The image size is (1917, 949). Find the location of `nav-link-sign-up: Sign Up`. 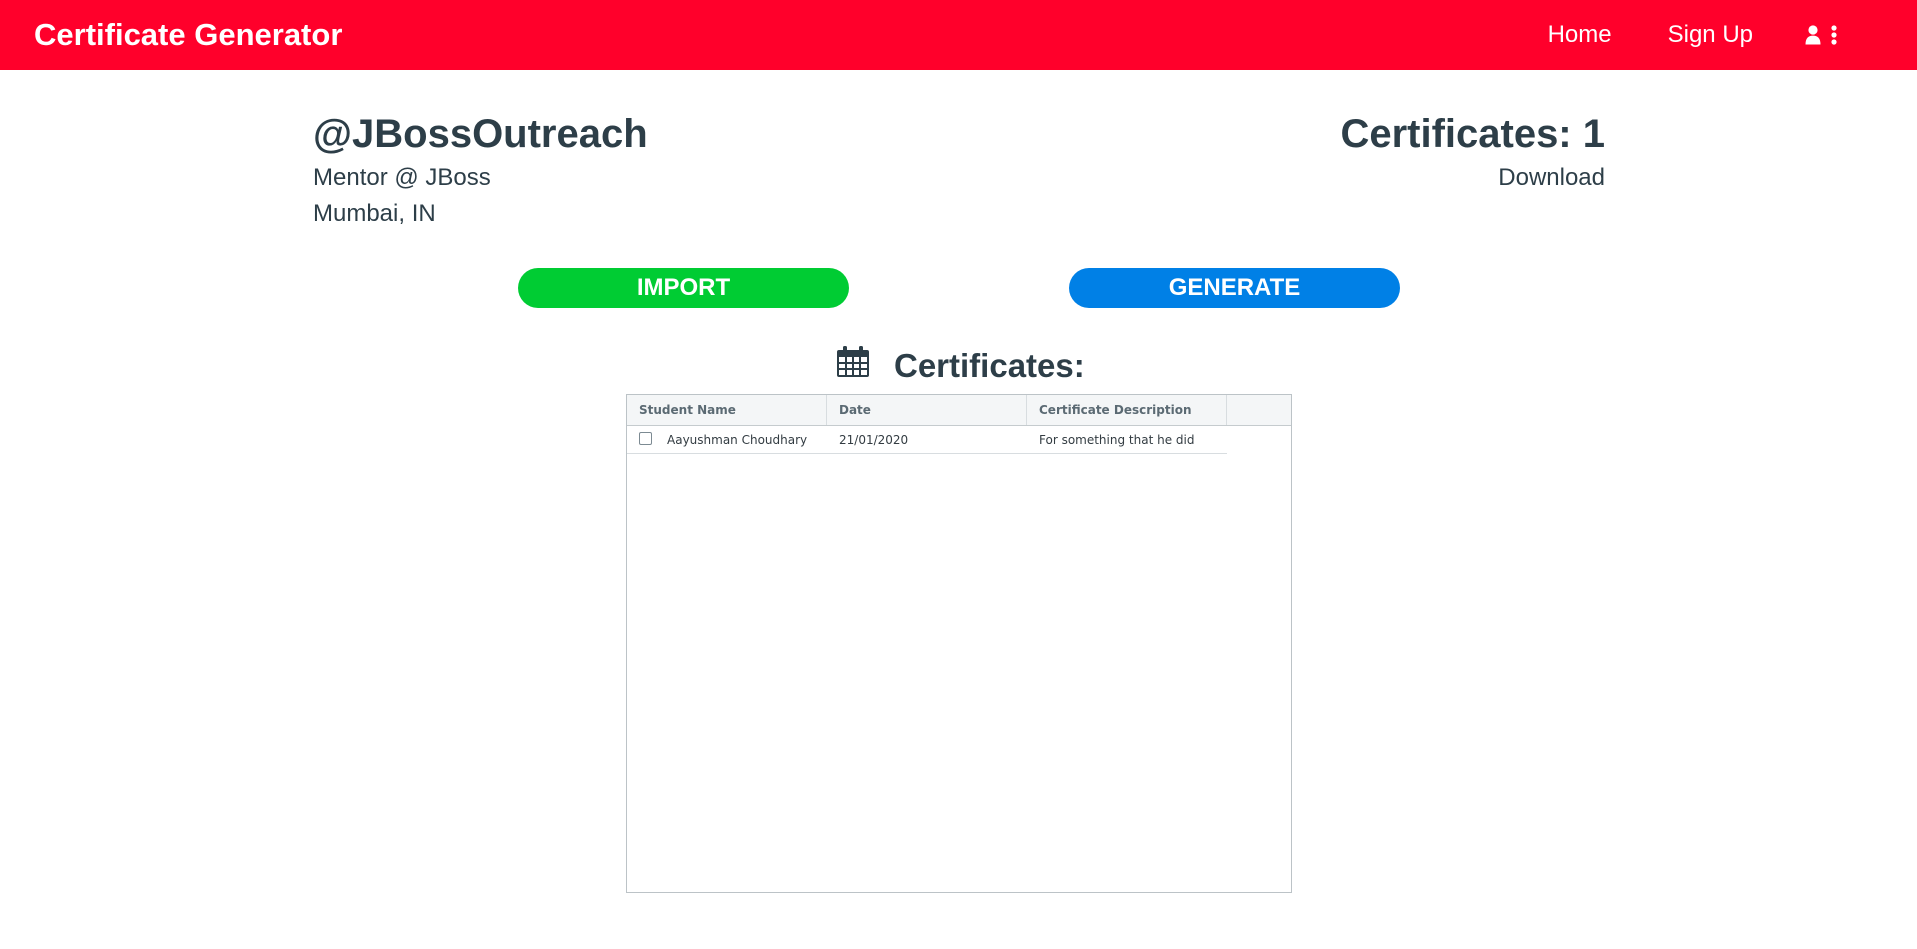

nav-link-sign-up: Sign Up is located at coordinates (1710, 35).